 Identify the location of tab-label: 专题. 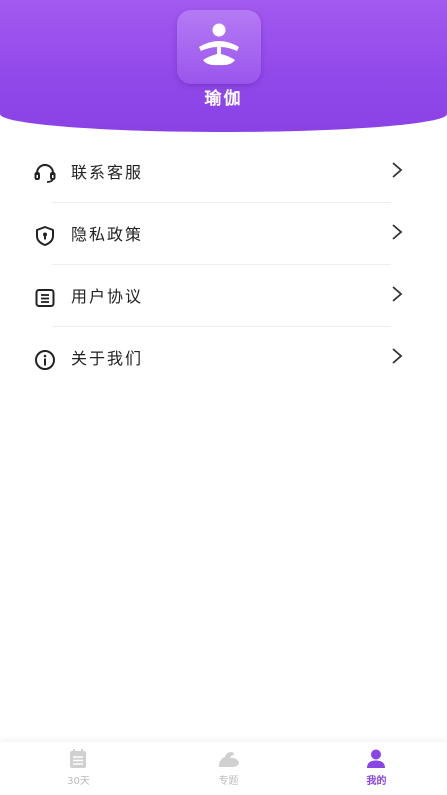
(228, 781).